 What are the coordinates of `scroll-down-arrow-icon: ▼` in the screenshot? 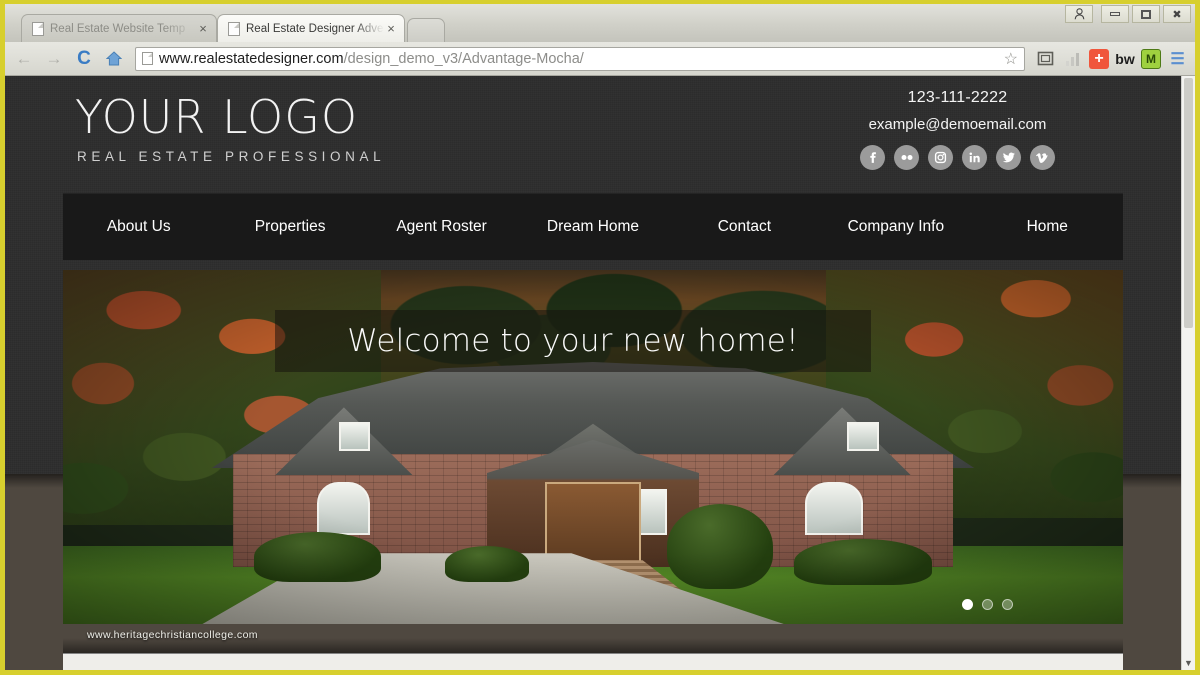 It's located at (1188, 663).